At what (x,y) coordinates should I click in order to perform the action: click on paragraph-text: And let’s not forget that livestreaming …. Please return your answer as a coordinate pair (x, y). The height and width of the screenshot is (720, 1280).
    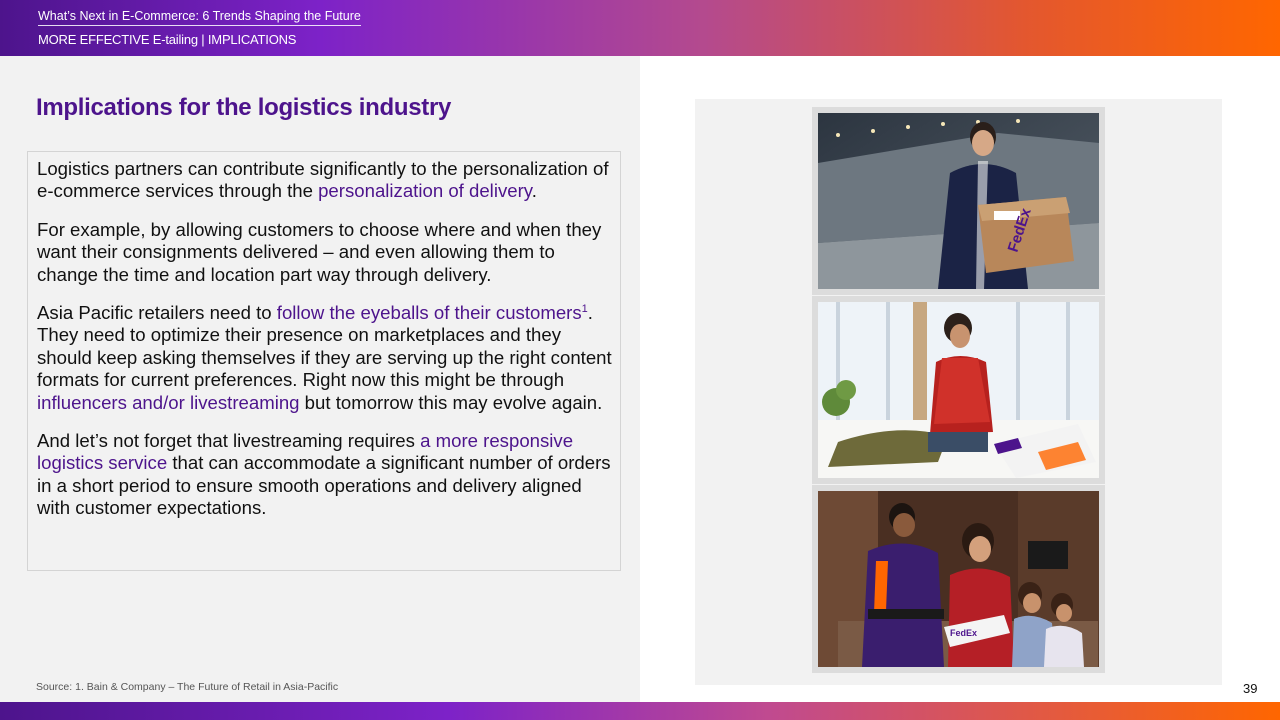
    Looking at the image, I should click on (229, 441).